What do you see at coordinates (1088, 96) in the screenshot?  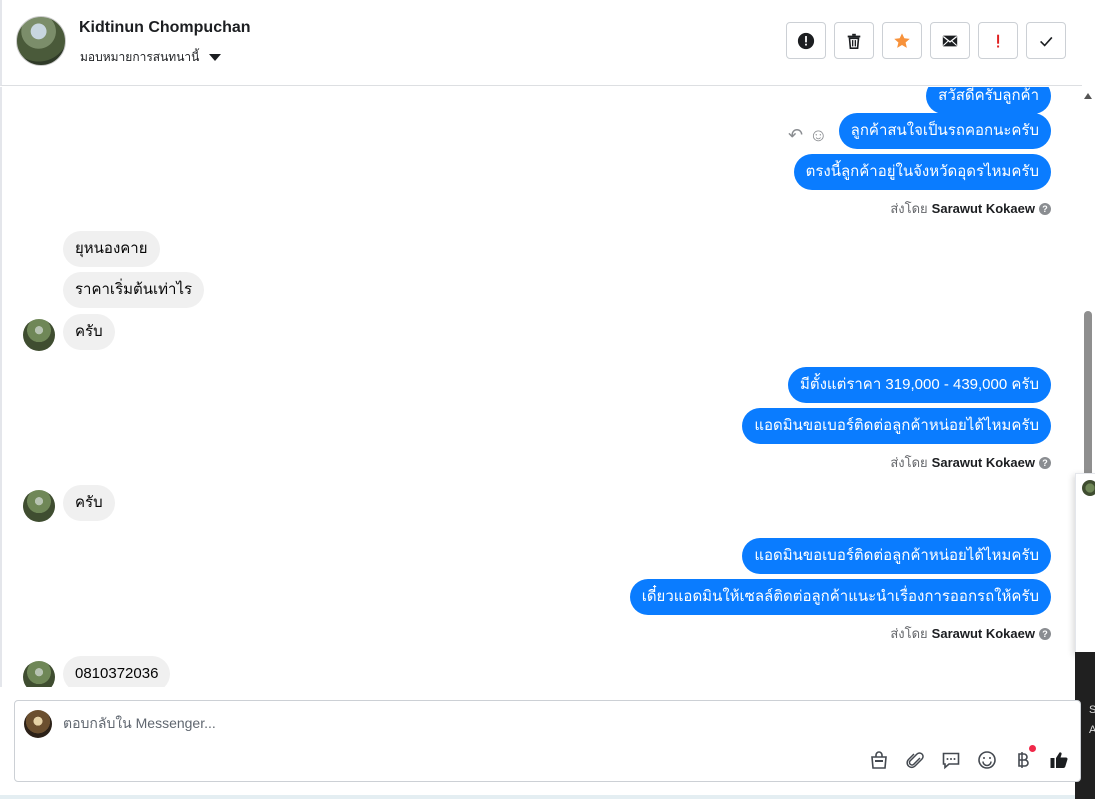 I see `scroll-up-arrow-icon` at bounding box center [1088, 96].